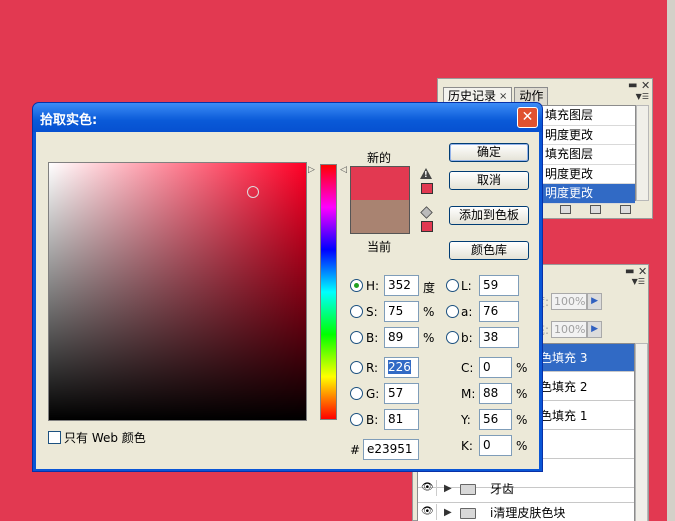  What do you see at coordinates (287, 117) in the screenshot?
I see `dialog-titlebar: 拾取实色: ✕` at bounding box center [287, 117].